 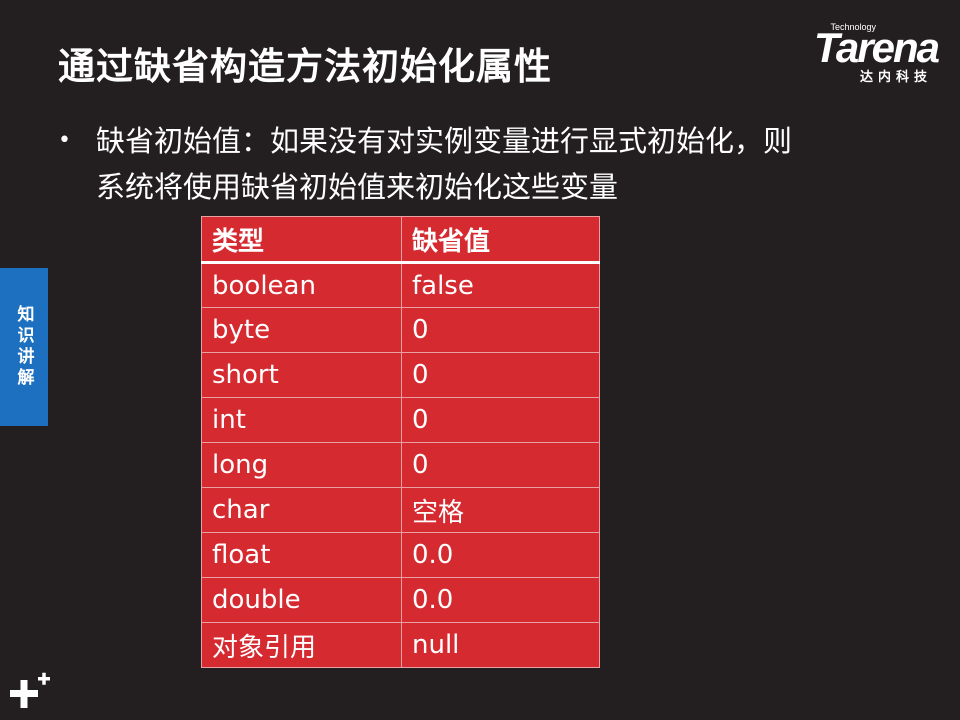 I want to click on bullet-line-2: 系统将使用缺省初始值来初始化这些变量, so click(x=357, y=187).